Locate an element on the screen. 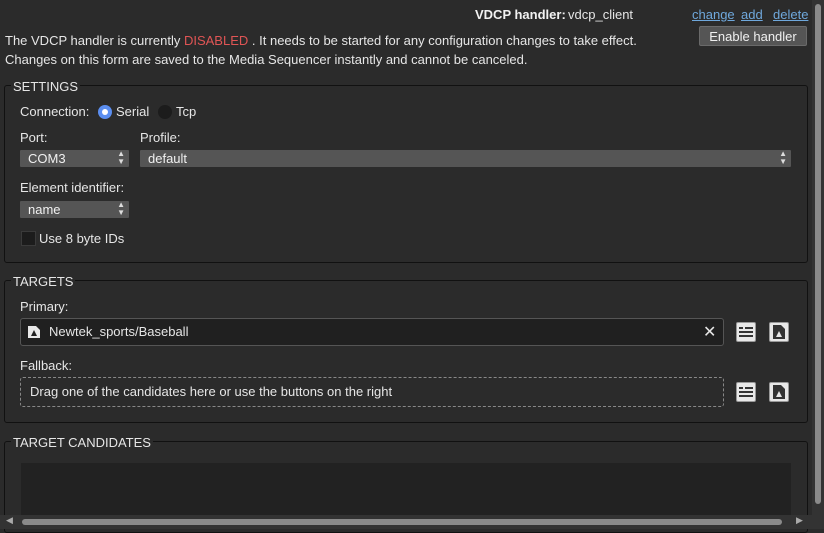 This screenshot has height=533, width=824. handler-value: vdcp_client is located at coordinates (601, 14).